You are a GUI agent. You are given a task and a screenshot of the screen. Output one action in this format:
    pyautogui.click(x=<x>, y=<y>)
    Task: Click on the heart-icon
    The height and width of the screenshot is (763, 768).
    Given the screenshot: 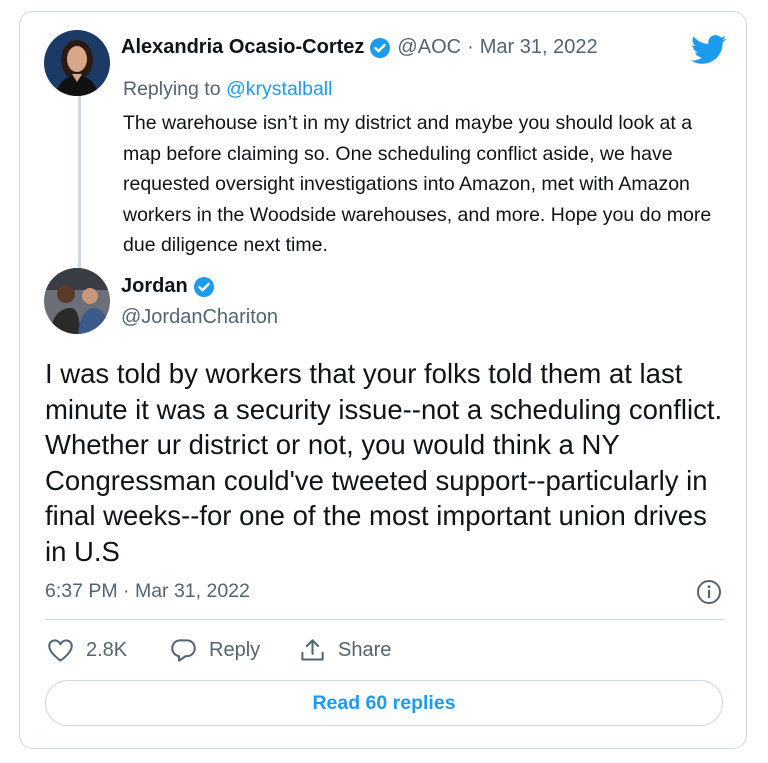 What is the action you would take?
    pyautogui.click(x=60, y=650)
    